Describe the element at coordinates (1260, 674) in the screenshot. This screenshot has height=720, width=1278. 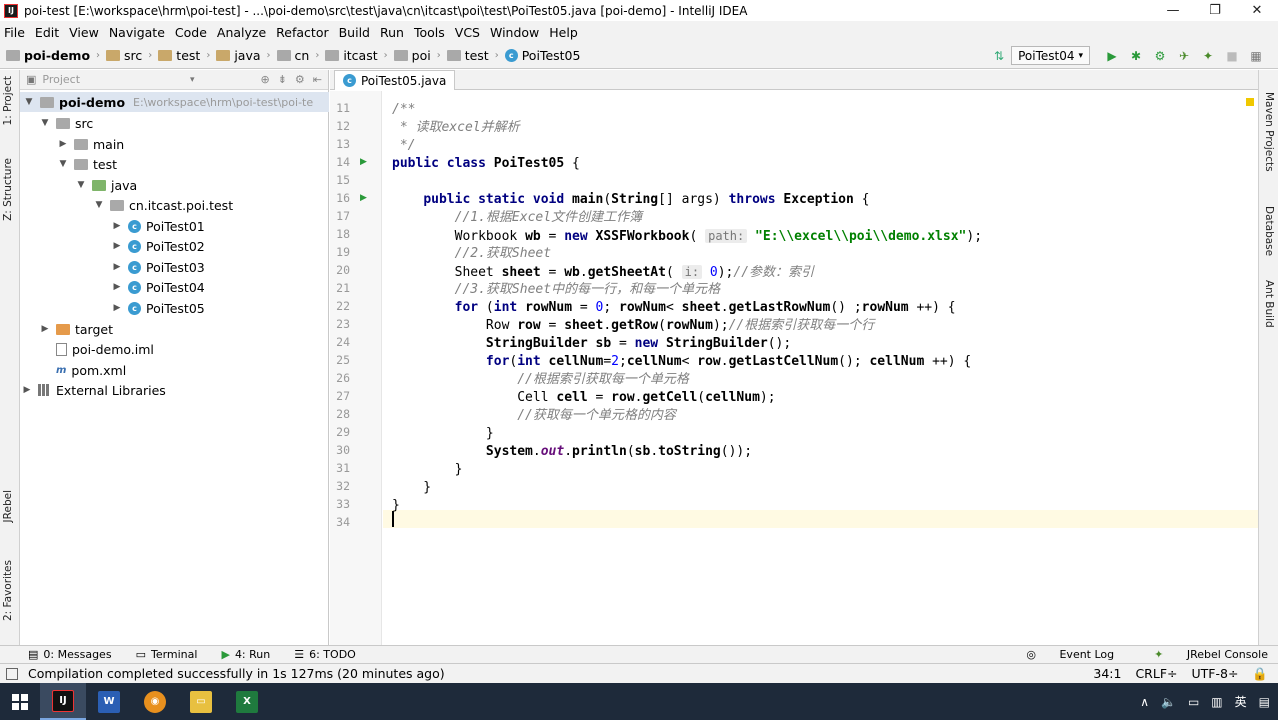
I see `lock-icon: 🔒` at that location.